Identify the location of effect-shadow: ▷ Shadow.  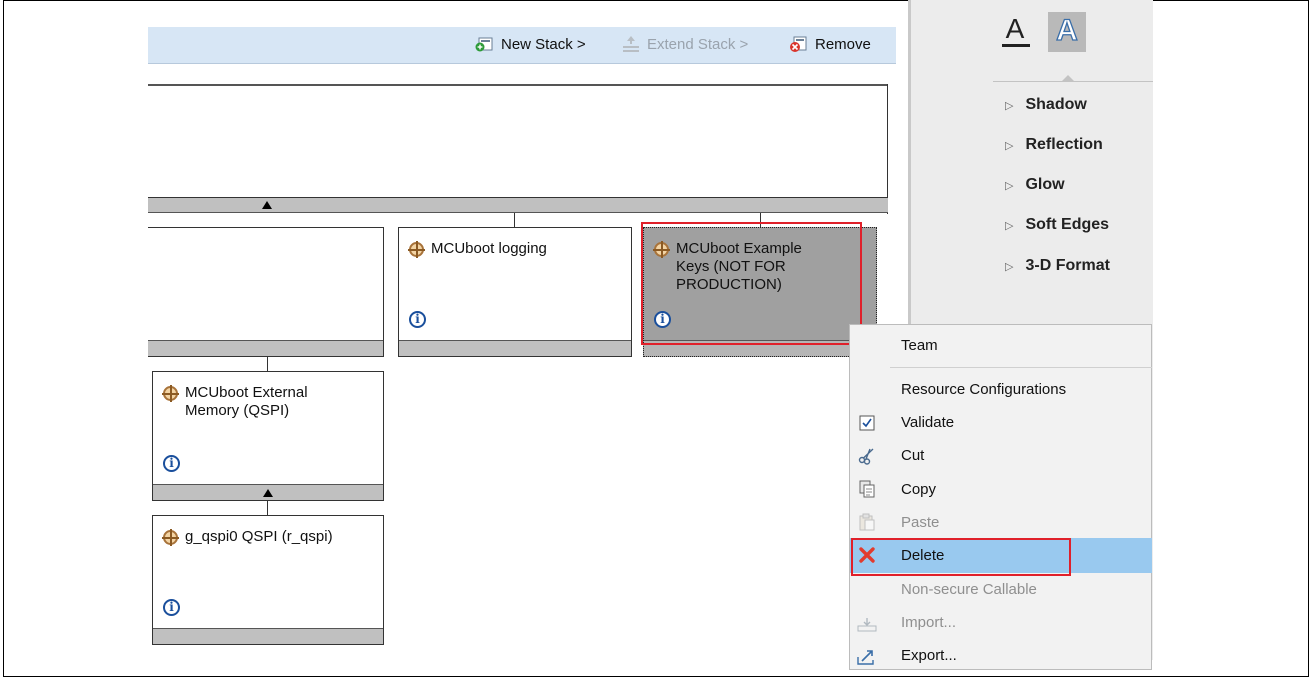
(1046, 105).